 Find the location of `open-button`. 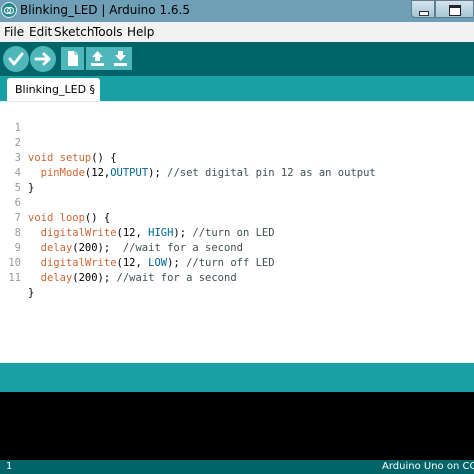

open-button is located at coordinates (97, 58).